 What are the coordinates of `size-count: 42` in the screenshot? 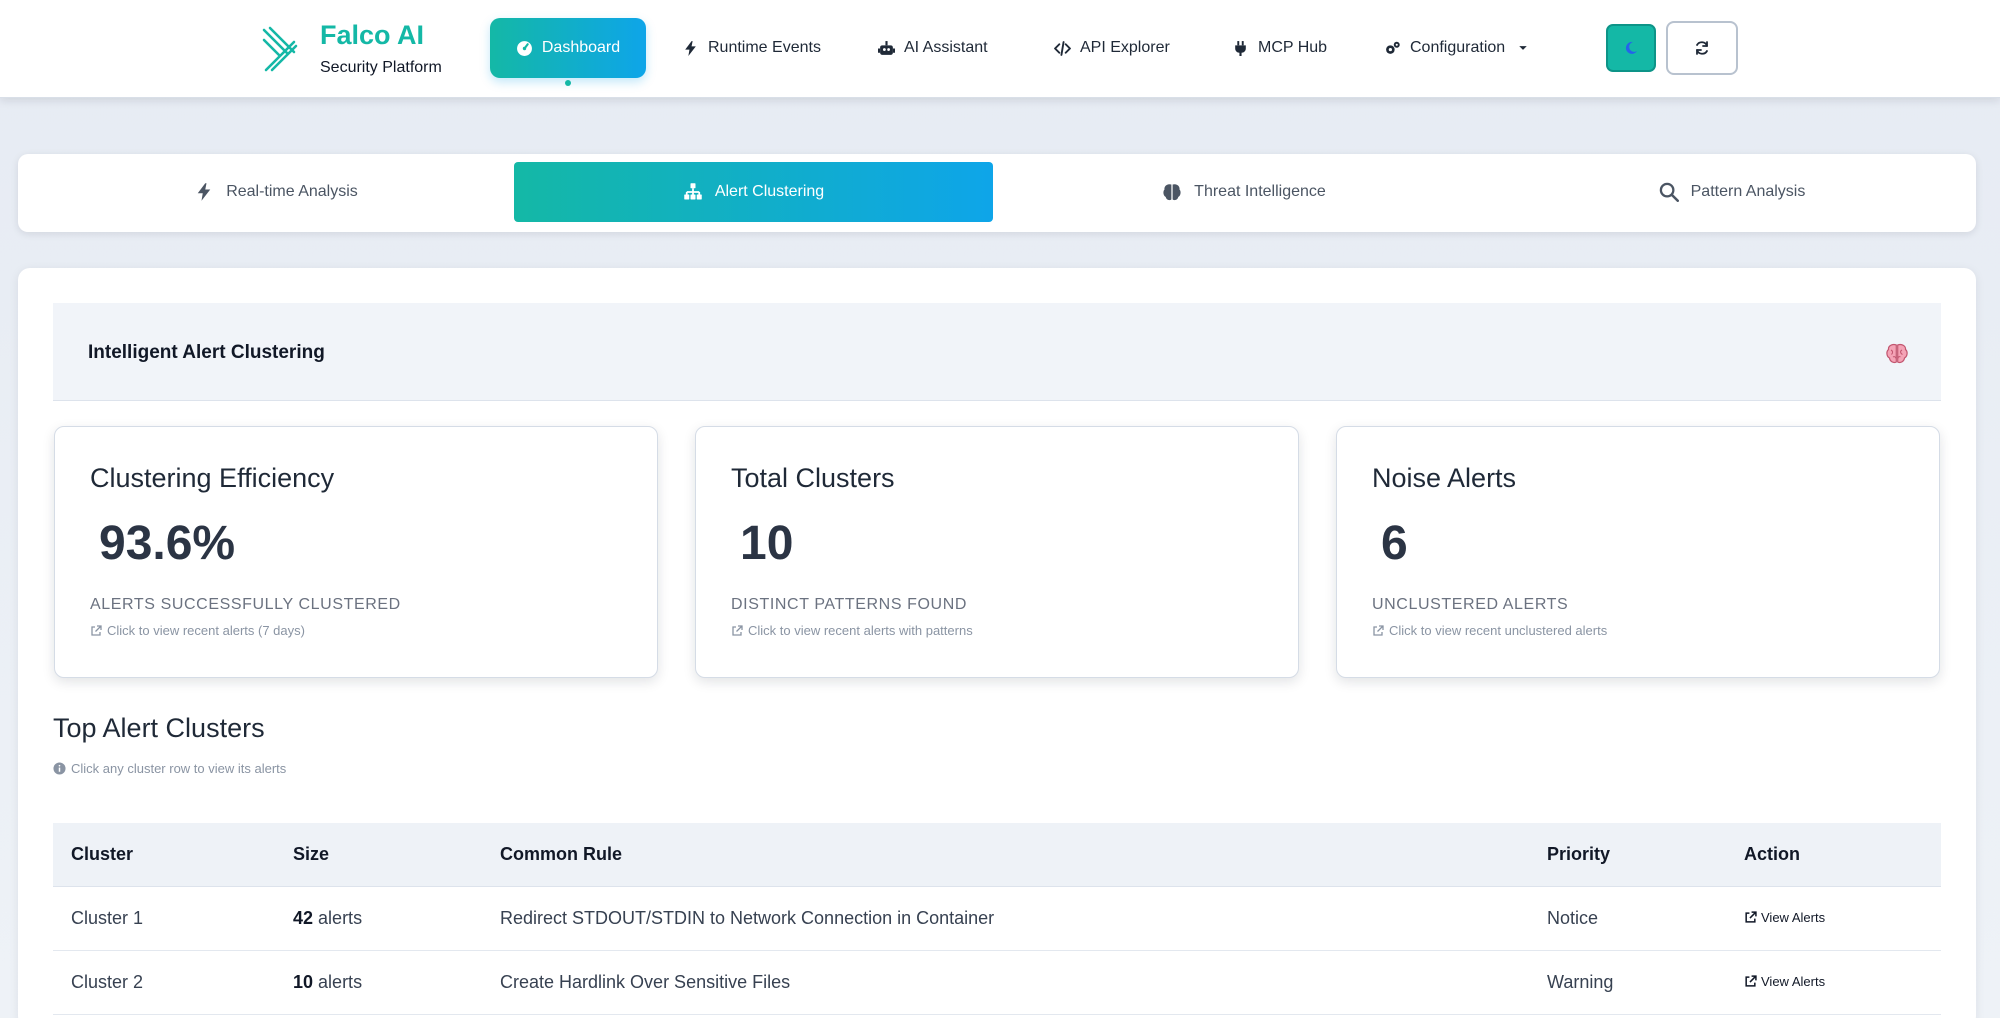 It's located at (303, 918).